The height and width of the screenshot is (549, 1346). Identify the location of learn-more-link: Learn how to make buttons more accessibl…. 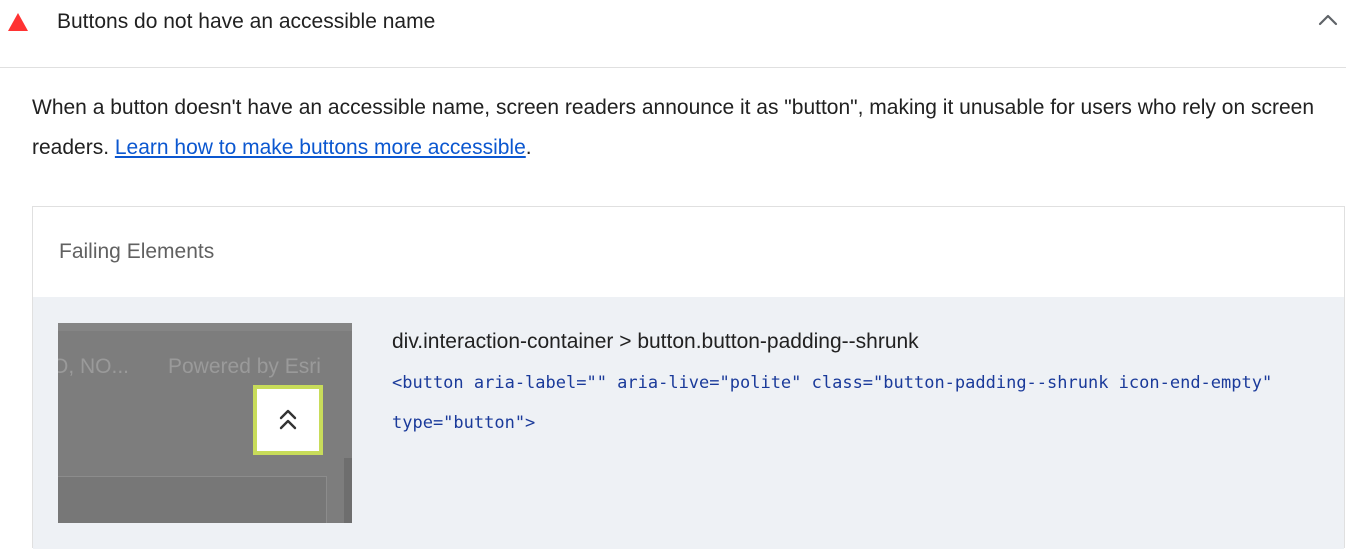
(320, 147).